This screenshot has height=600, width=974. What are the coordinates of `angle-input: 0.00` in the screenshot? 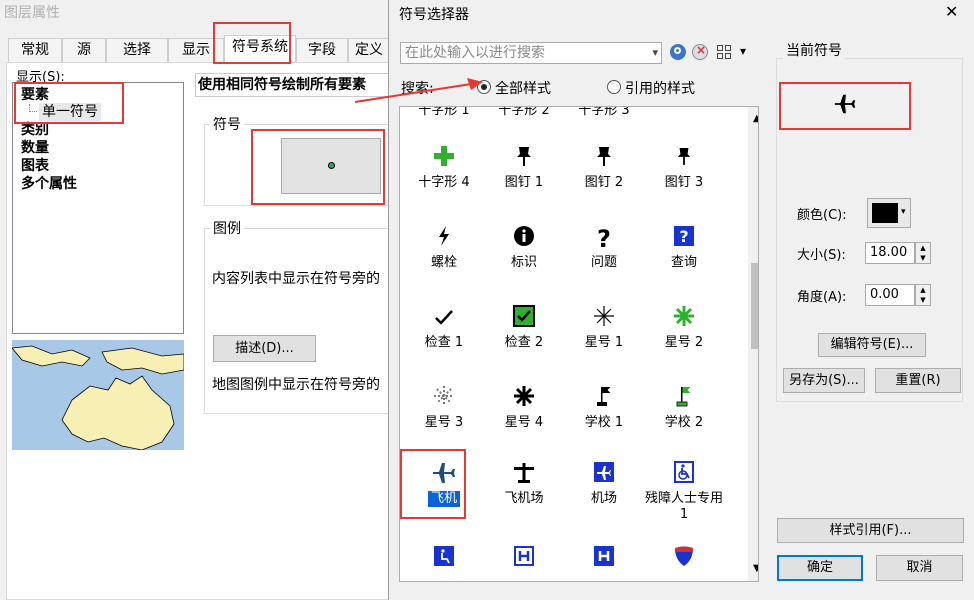 It's located at (890, 295).